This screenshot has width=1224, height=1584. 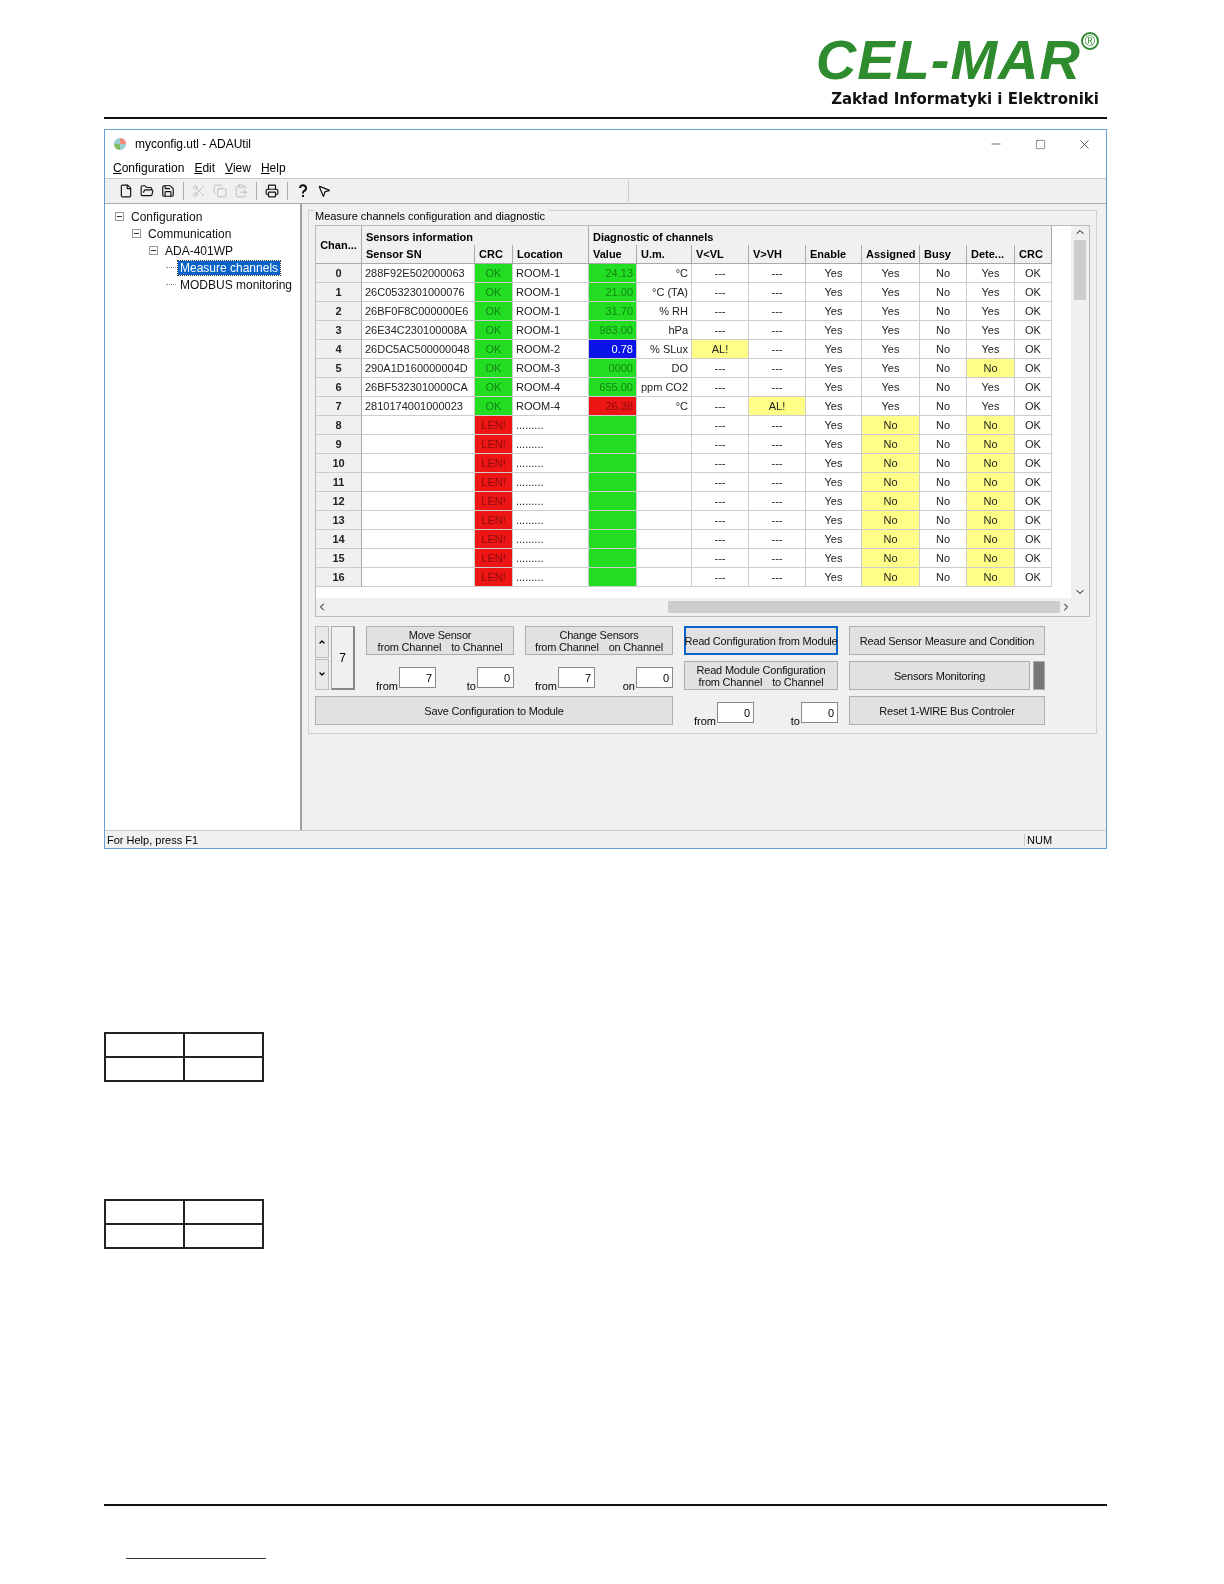 What do you see at coordinates (339, 406) in the screenshot?
I see `row-header: 7` at bounding box center [339, 406].